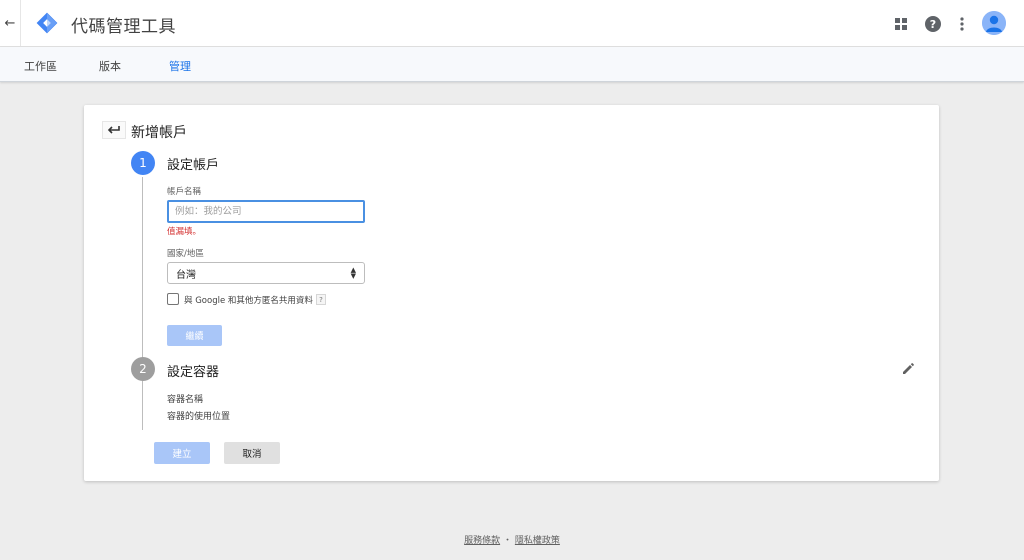  Describe the element at coordinates (182, 453) in the screenshot. I see `create-button: 建立` at that location.